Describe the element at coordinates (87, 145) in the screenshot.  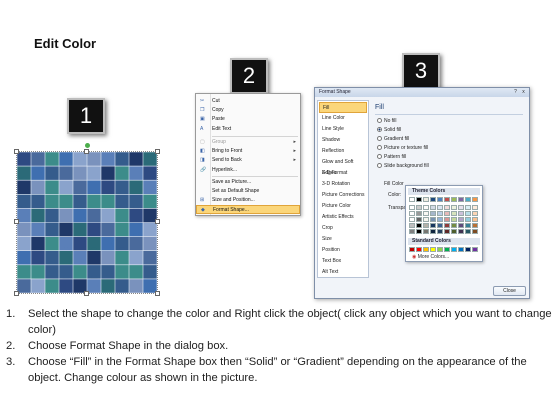
I see `rotation-handle` at that location.